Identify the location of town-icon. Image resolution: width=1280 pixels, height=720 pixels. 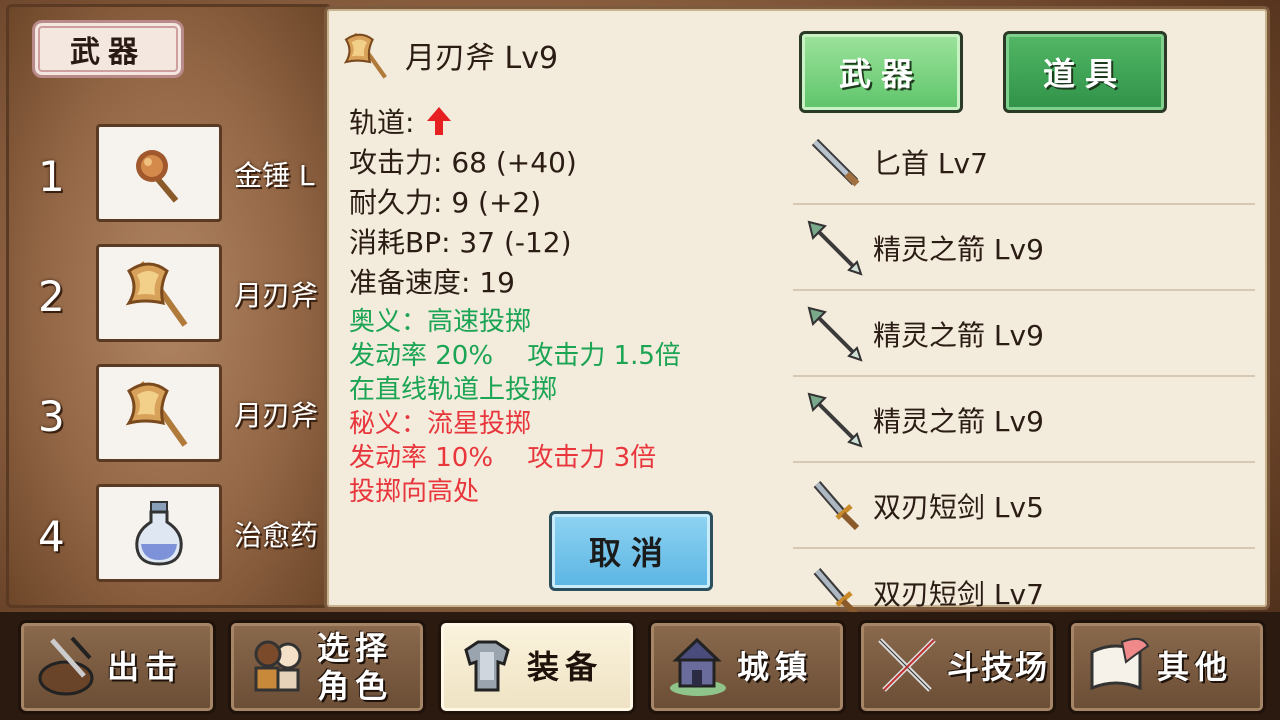
(697, 667).